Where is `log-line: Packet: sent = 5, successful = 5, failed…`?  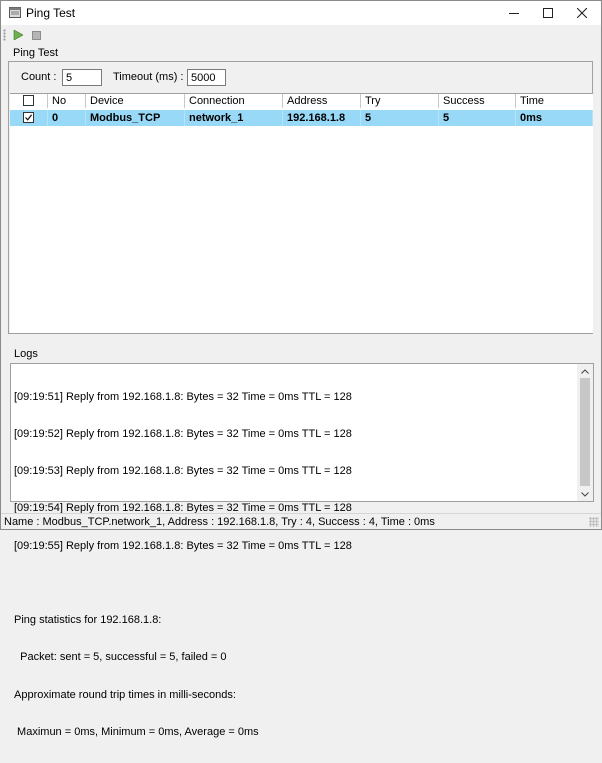 log-line: Packet: sent = 5, successful = 5, failed… is located at coordinates (120, 657).